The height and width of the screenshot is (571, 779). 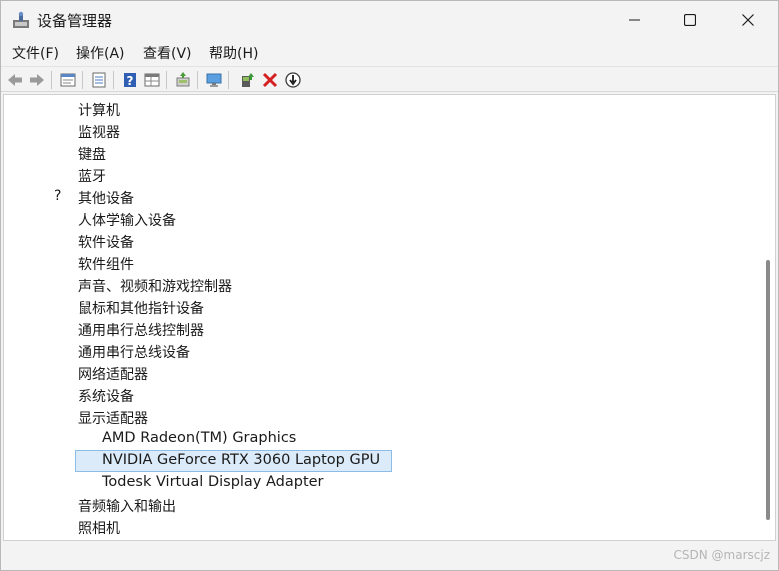 I want to click on close-button, so click(x=748, y=20).